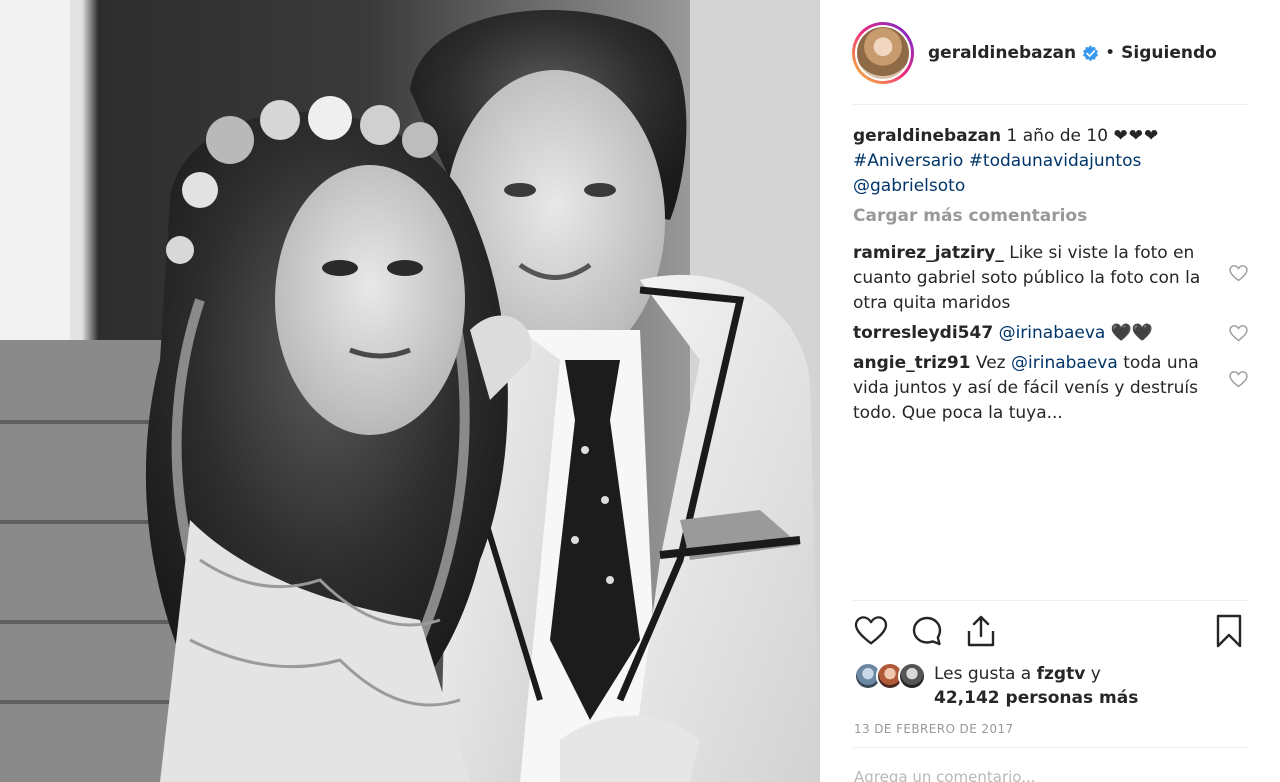 This screenshot has height=782, width=1280. What do you see at coordinates (1050, 747) in the screenshot?
I see `footer-divider` at bounding box center [1050, 747].